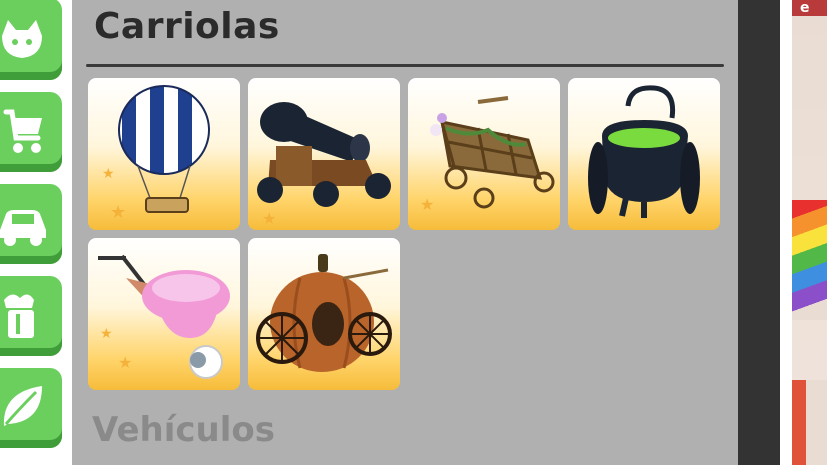 The width and height of the screenshot is (827, 465). I want to click on pet-icon, so click(22, 39).